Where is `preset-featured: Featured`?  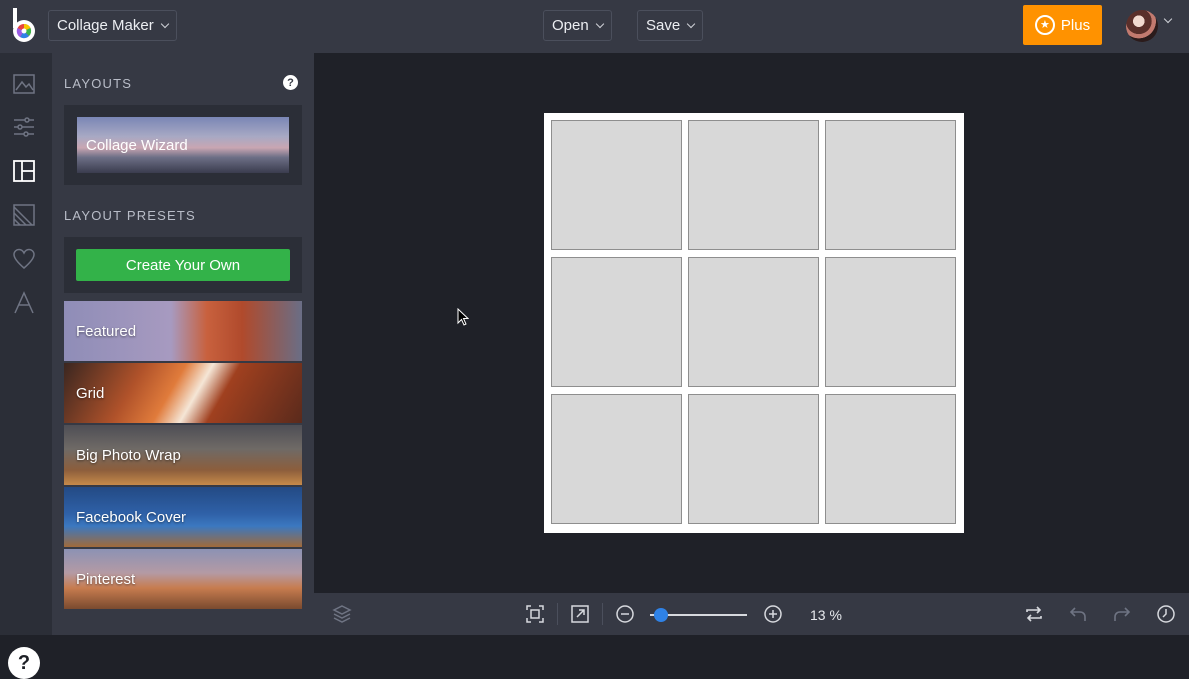
preset-featured: Featured is located at coordinates (183, 331).